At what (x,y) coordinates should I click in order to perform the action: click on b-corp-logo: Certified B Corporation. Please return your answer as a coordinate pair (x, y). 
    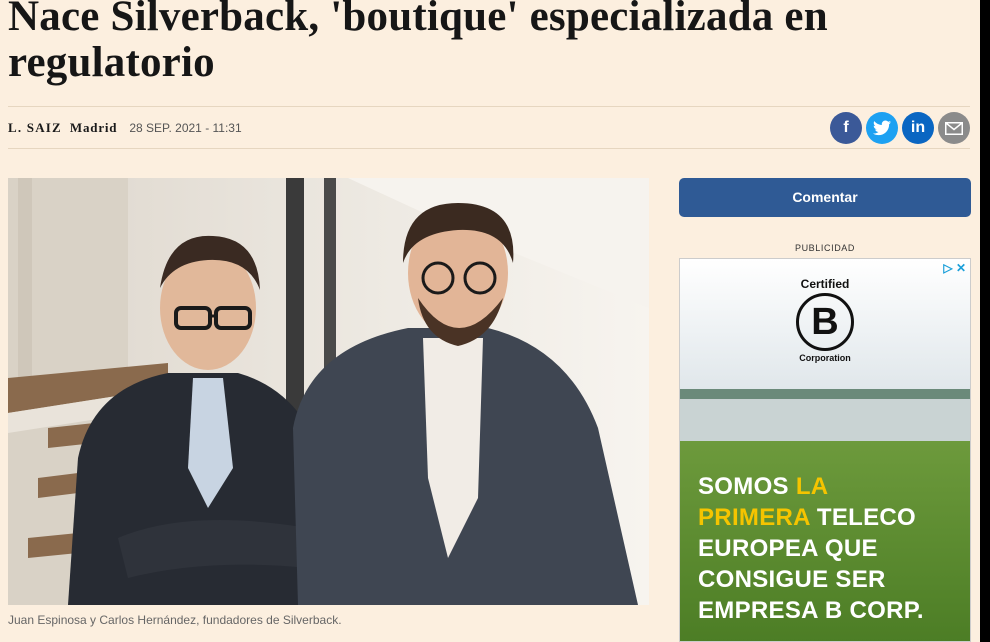
    Looking at the image, I should click on (825, 320).